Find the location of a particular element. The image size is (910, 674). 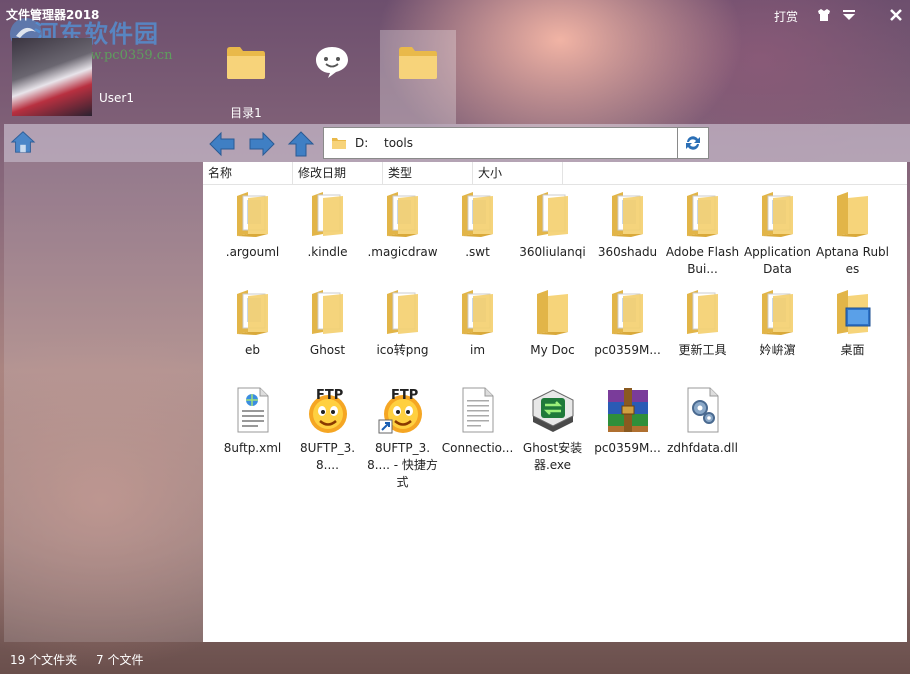

navigation-toolbar: D: tools is located at coordinates (457, 143).